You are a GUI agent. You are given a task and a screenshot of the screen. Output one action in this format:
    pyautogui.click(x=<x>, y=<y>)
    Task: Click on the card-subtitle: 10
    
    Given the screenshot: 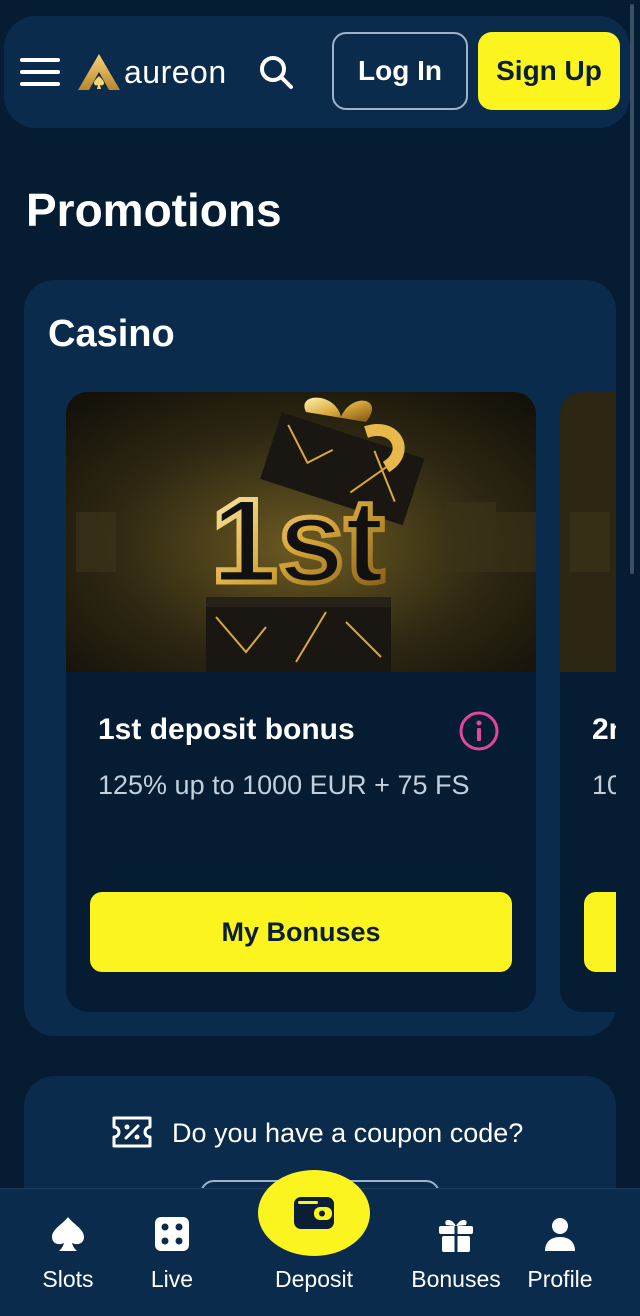 What is the action you would take?
    pyautogui.click(x=604, y=785)
    